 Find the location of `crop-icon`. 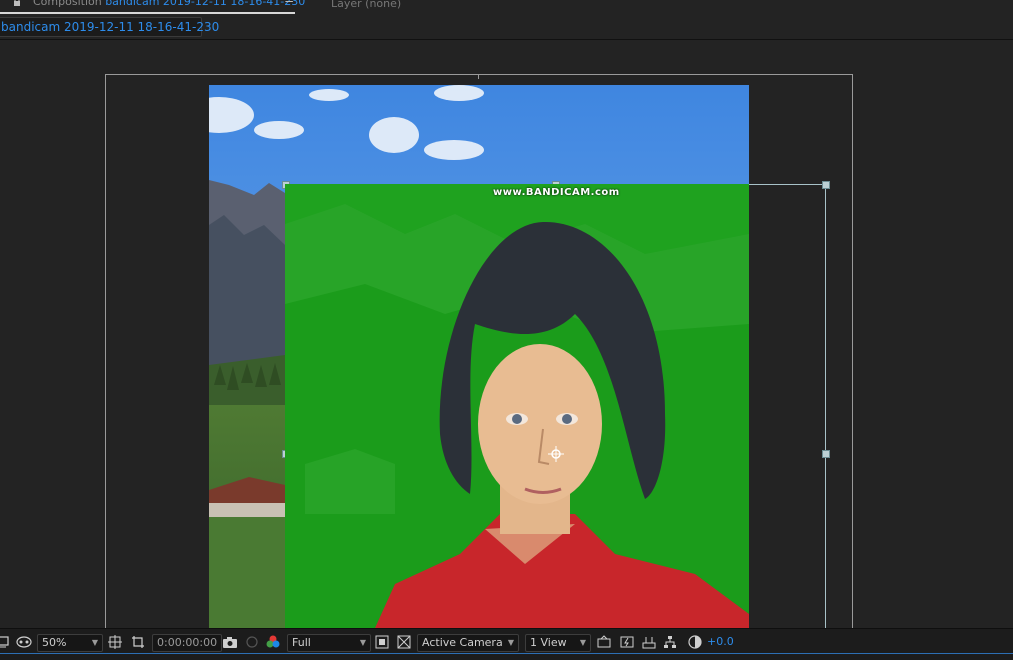

crop-icon is located at coordinates (138, 642).